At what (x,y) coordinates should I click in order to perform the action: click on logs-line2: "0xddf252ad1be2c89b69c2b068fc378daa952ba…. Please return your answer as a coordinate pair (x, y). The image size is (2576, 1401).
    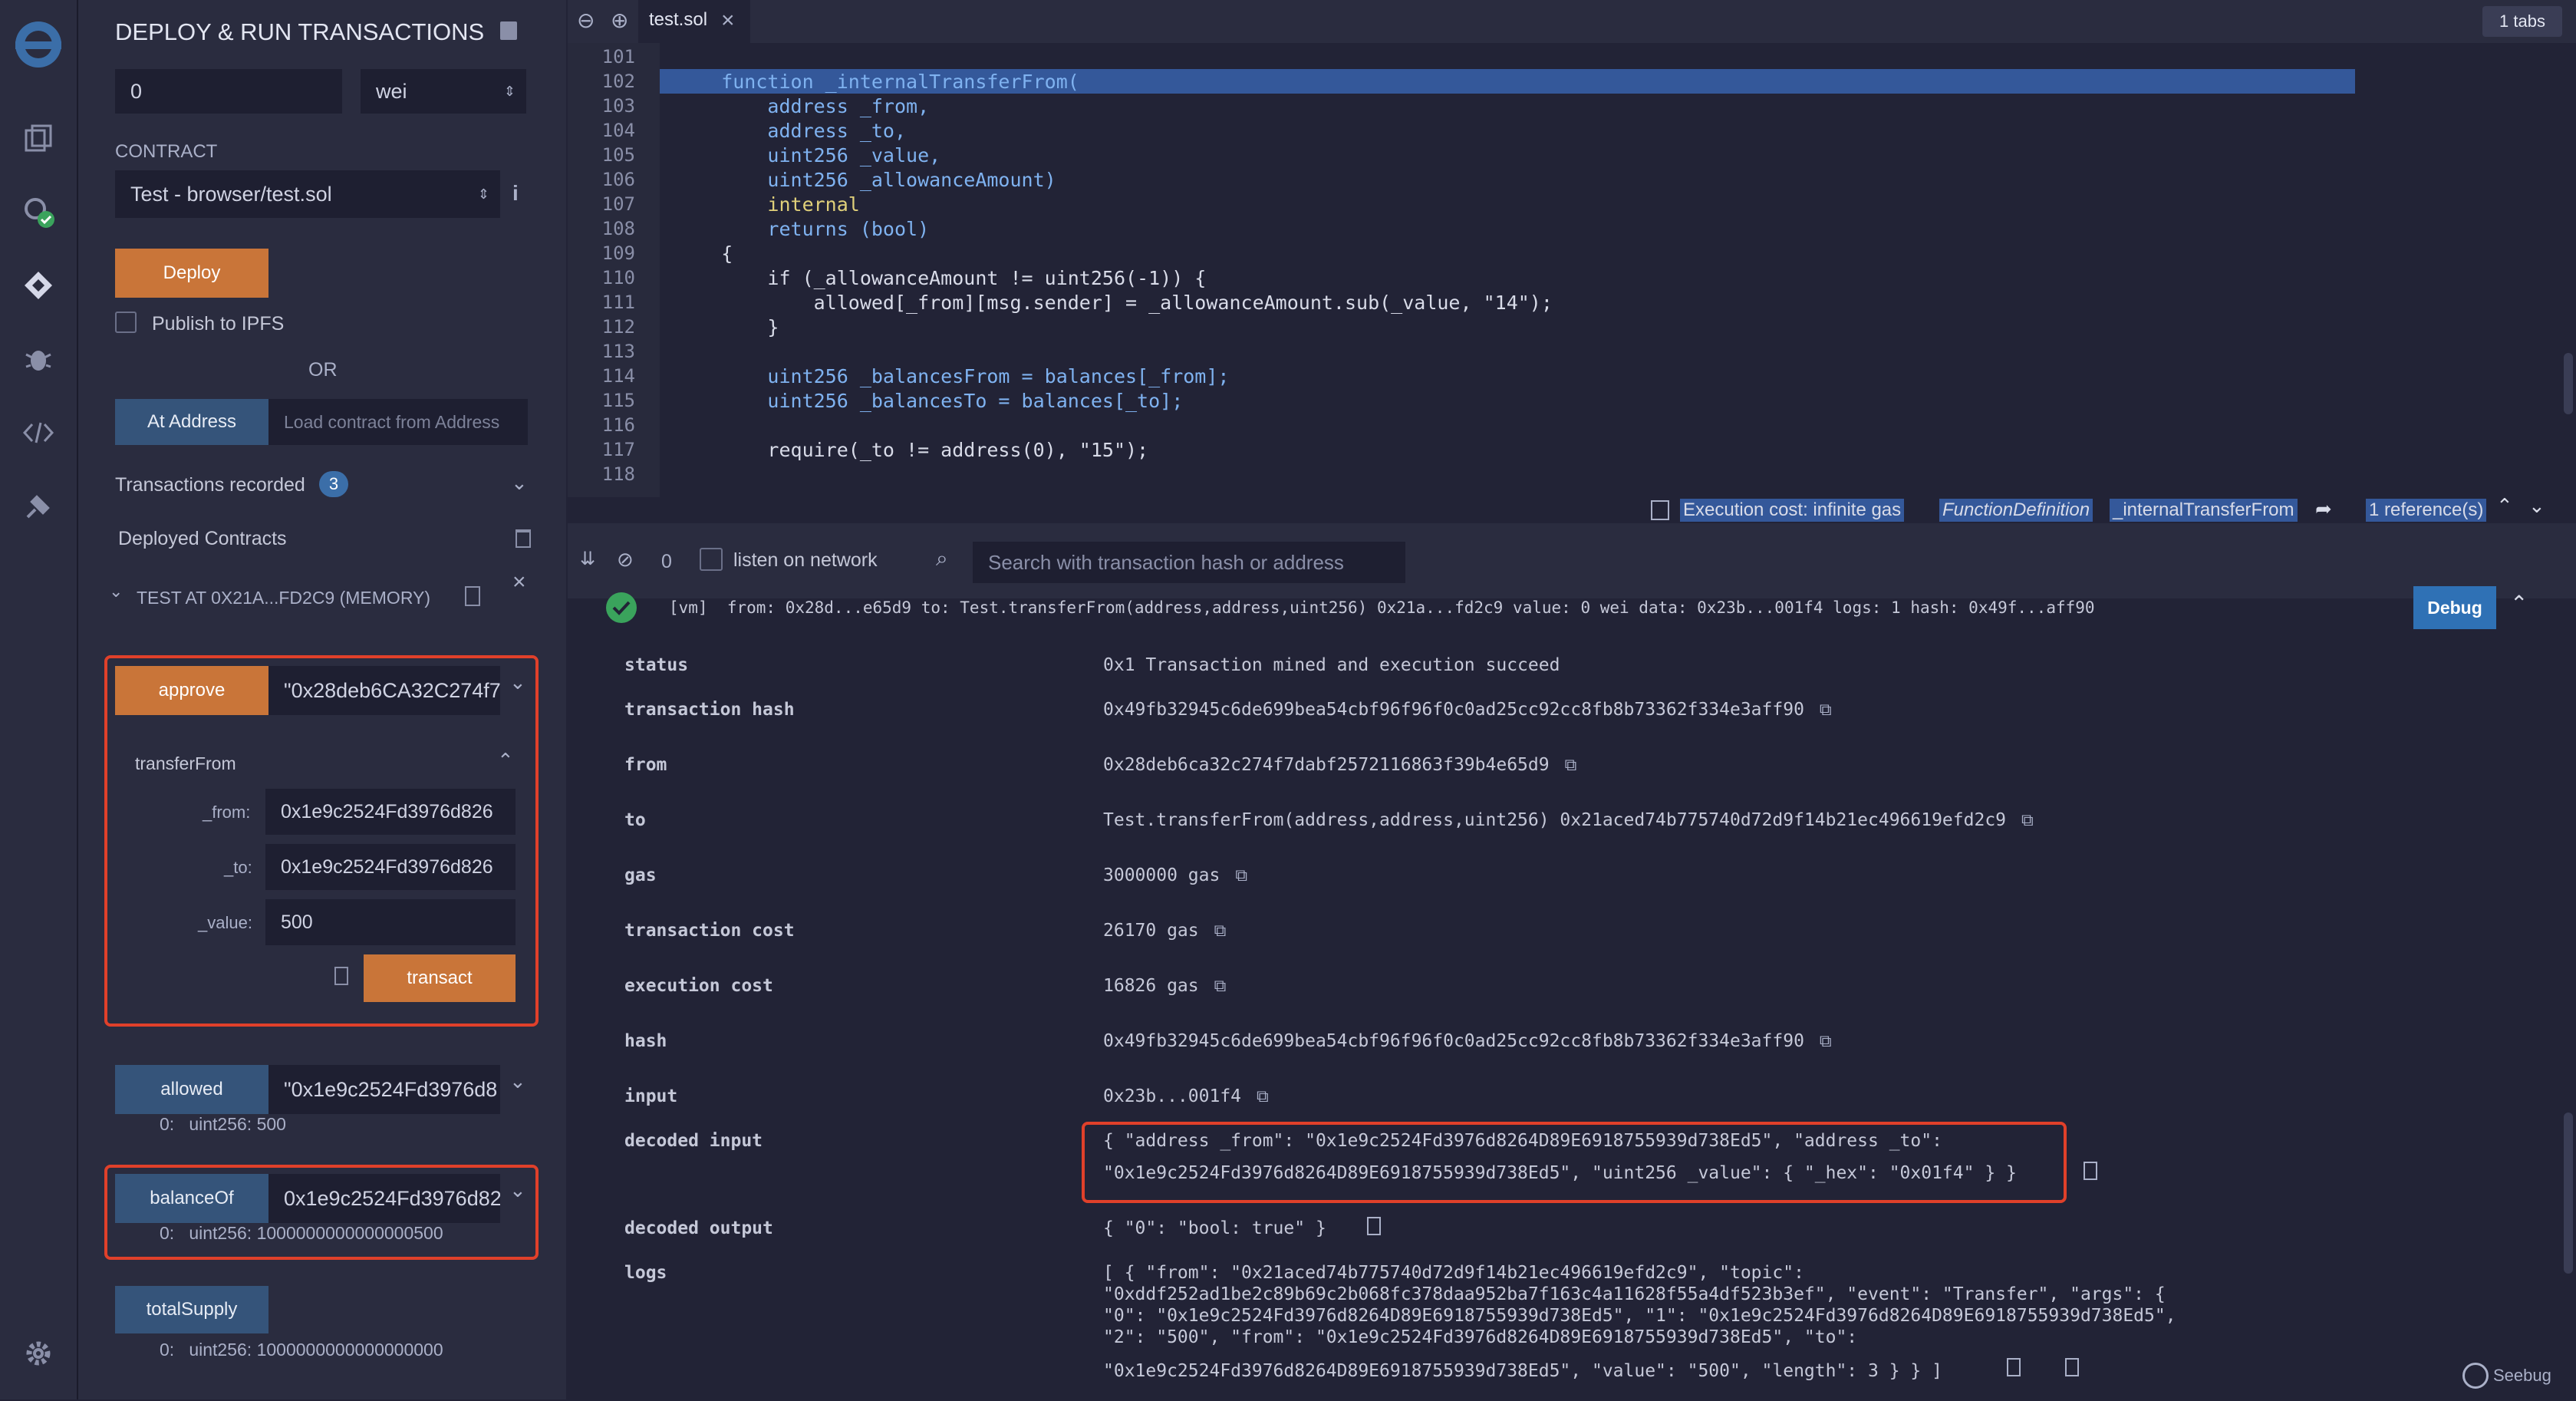
    Looking at the image, I should click on (1634, 1294).